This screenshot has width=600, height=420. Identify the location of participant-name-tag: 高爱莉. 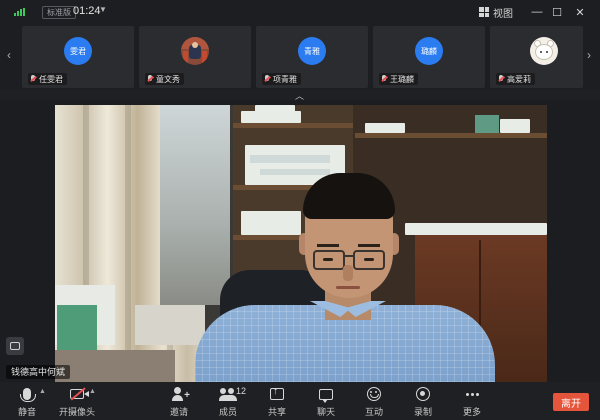
(515, 79).